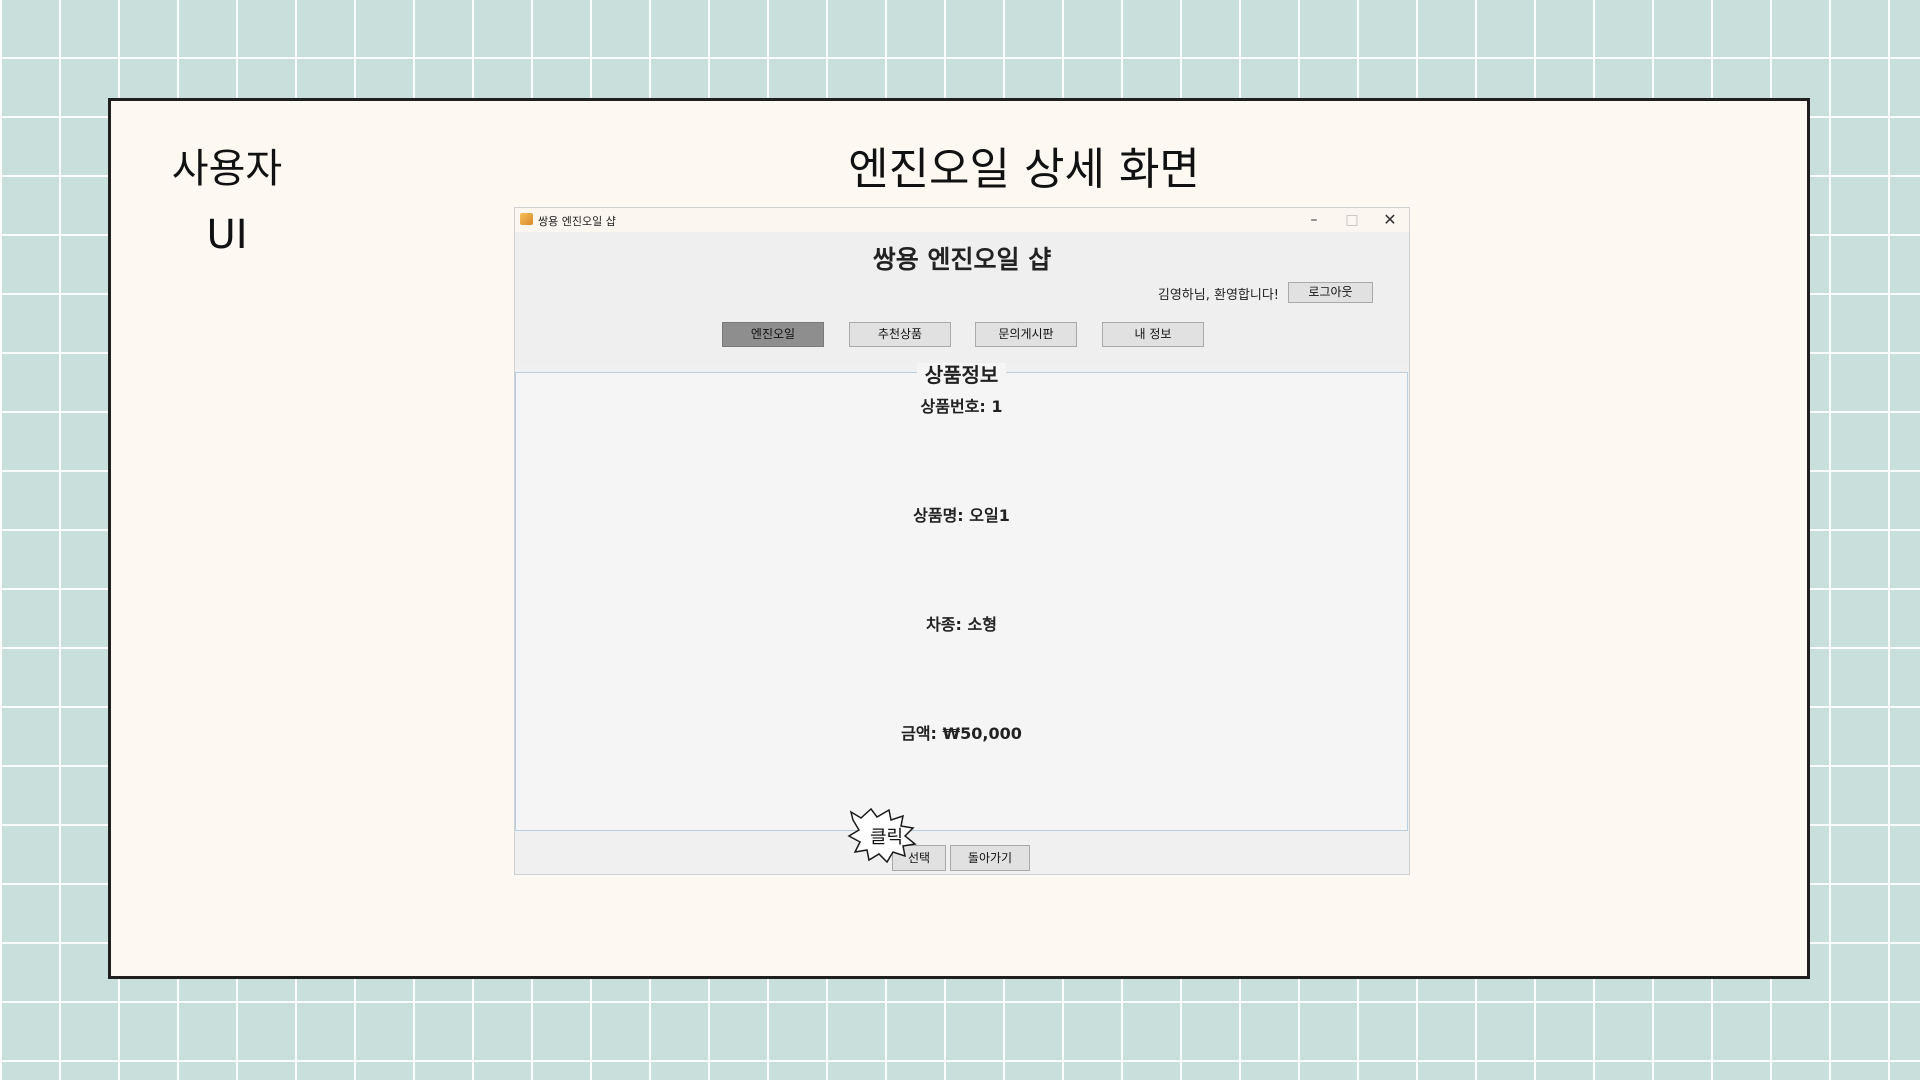  I want to click on welcome-message: 김영하님, 환영합니다!, so click(1218, 295).